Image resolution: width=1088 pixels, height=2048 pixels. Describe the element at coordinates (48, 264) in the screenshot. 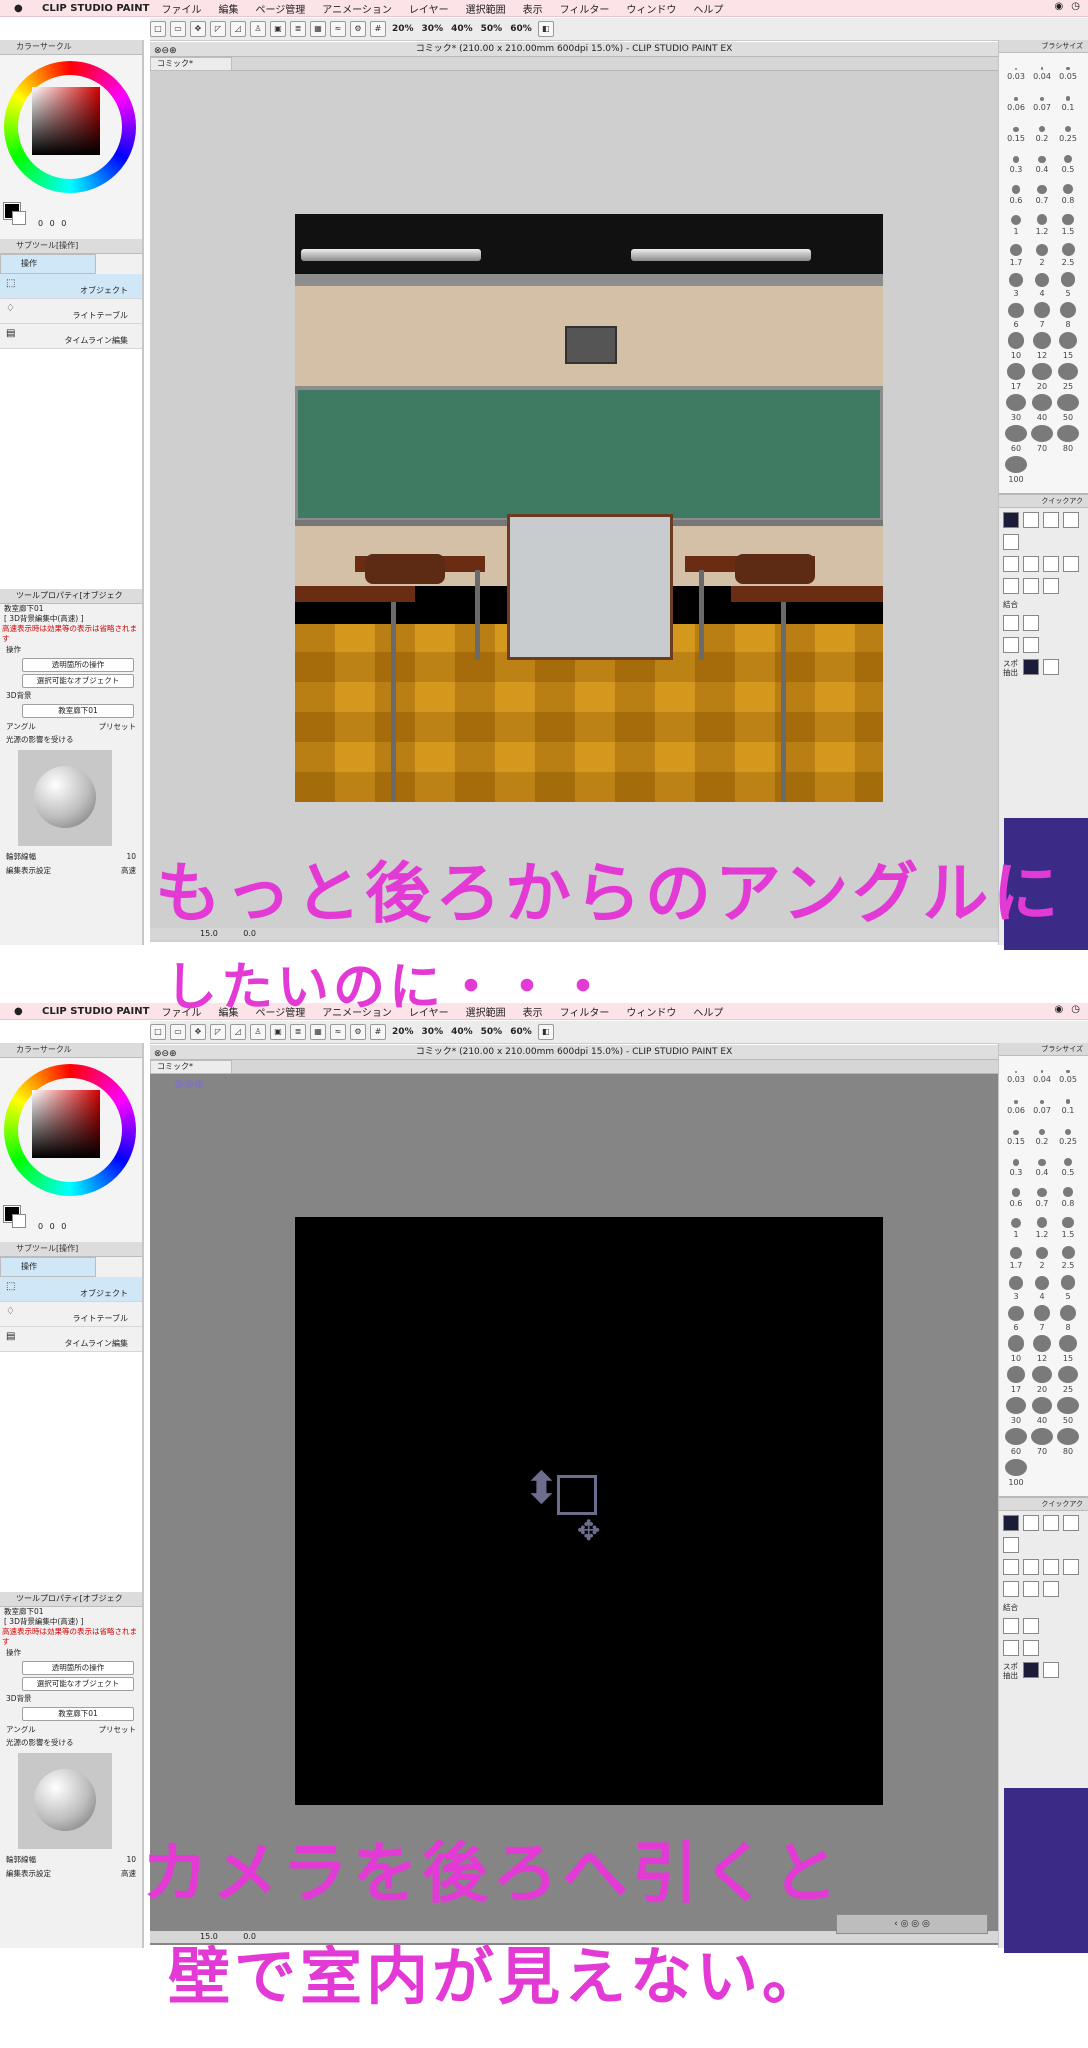

I see `subtool-tab-operation: 操作` at that location.